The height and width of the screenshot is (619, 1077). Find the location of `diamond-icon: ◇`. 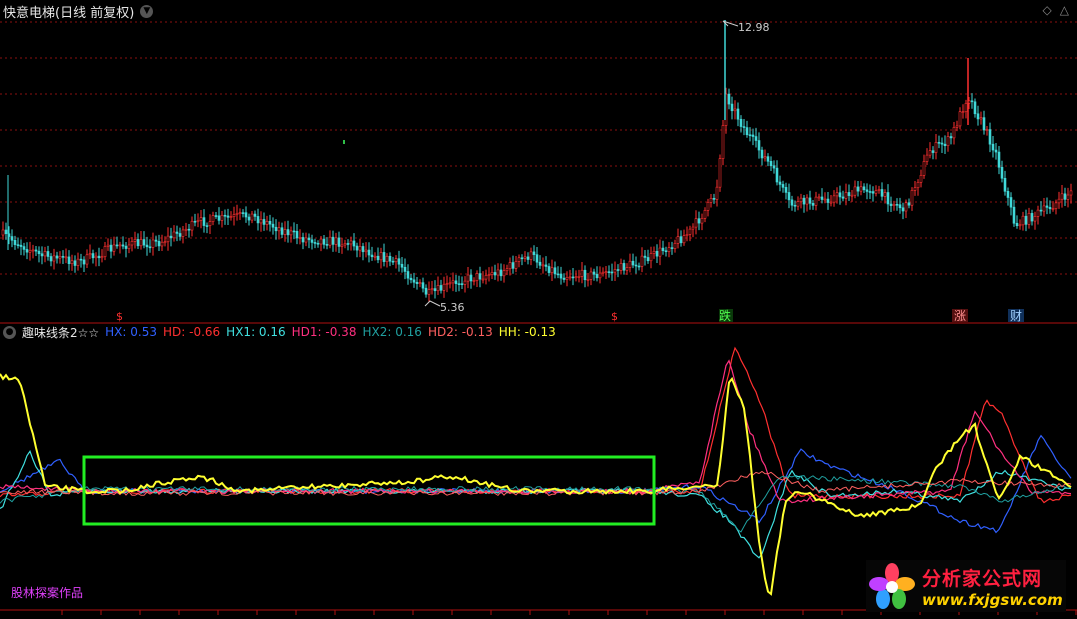

diamond-icon: ◇ is located at coordinates (1047, 10).